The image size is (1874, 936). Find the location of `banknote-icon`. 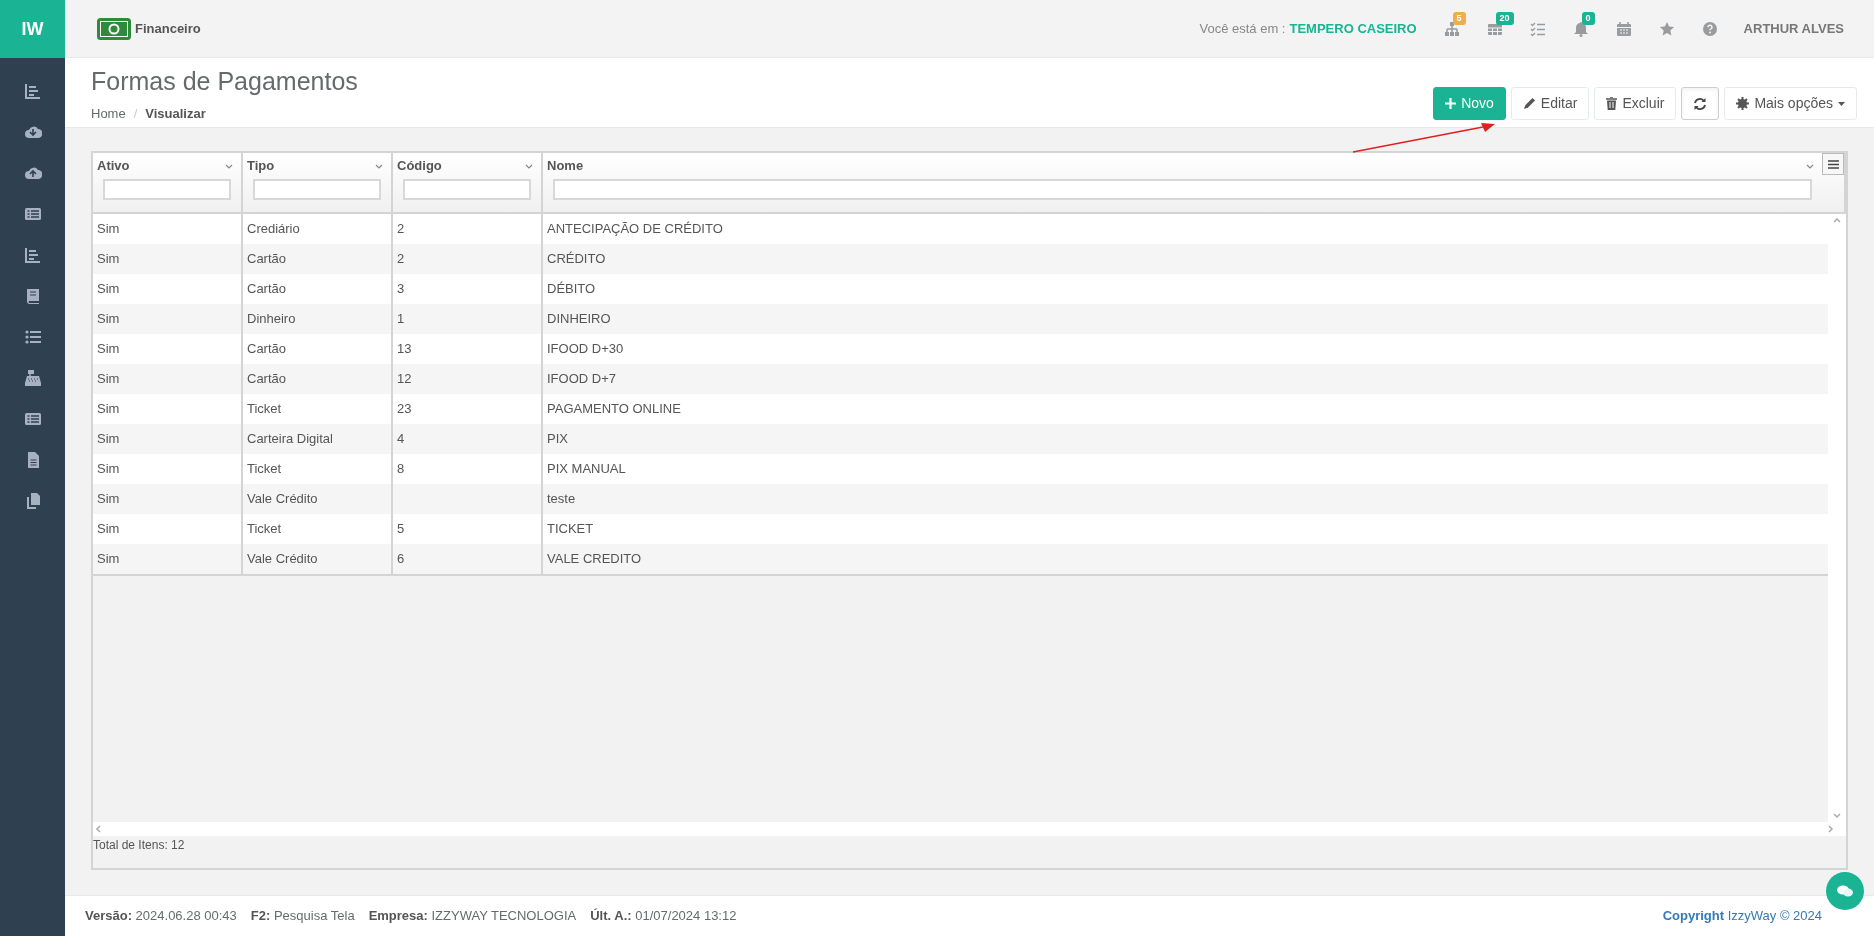

banknote-icon is located at coordinates (114, 28).